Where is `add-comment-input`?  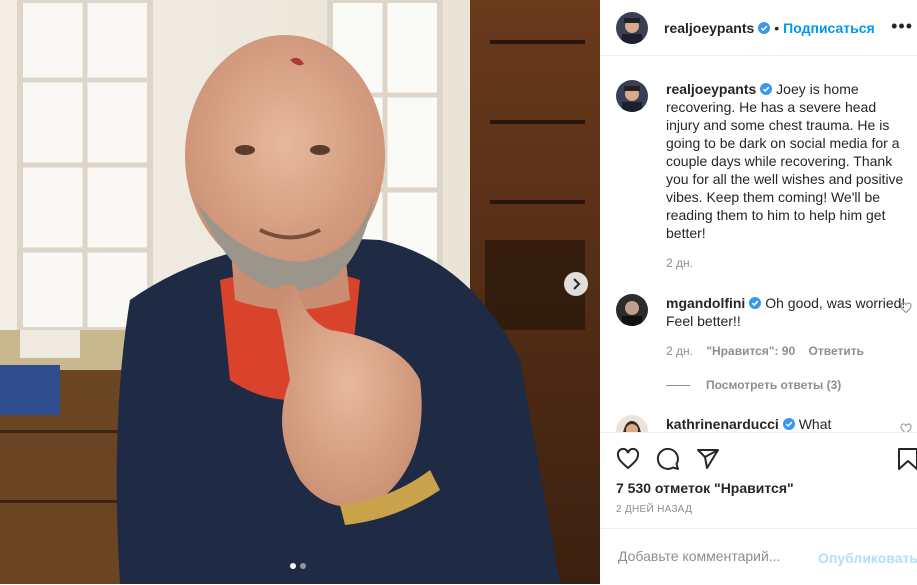 add-comment-input is located at coordinates (713, 556).